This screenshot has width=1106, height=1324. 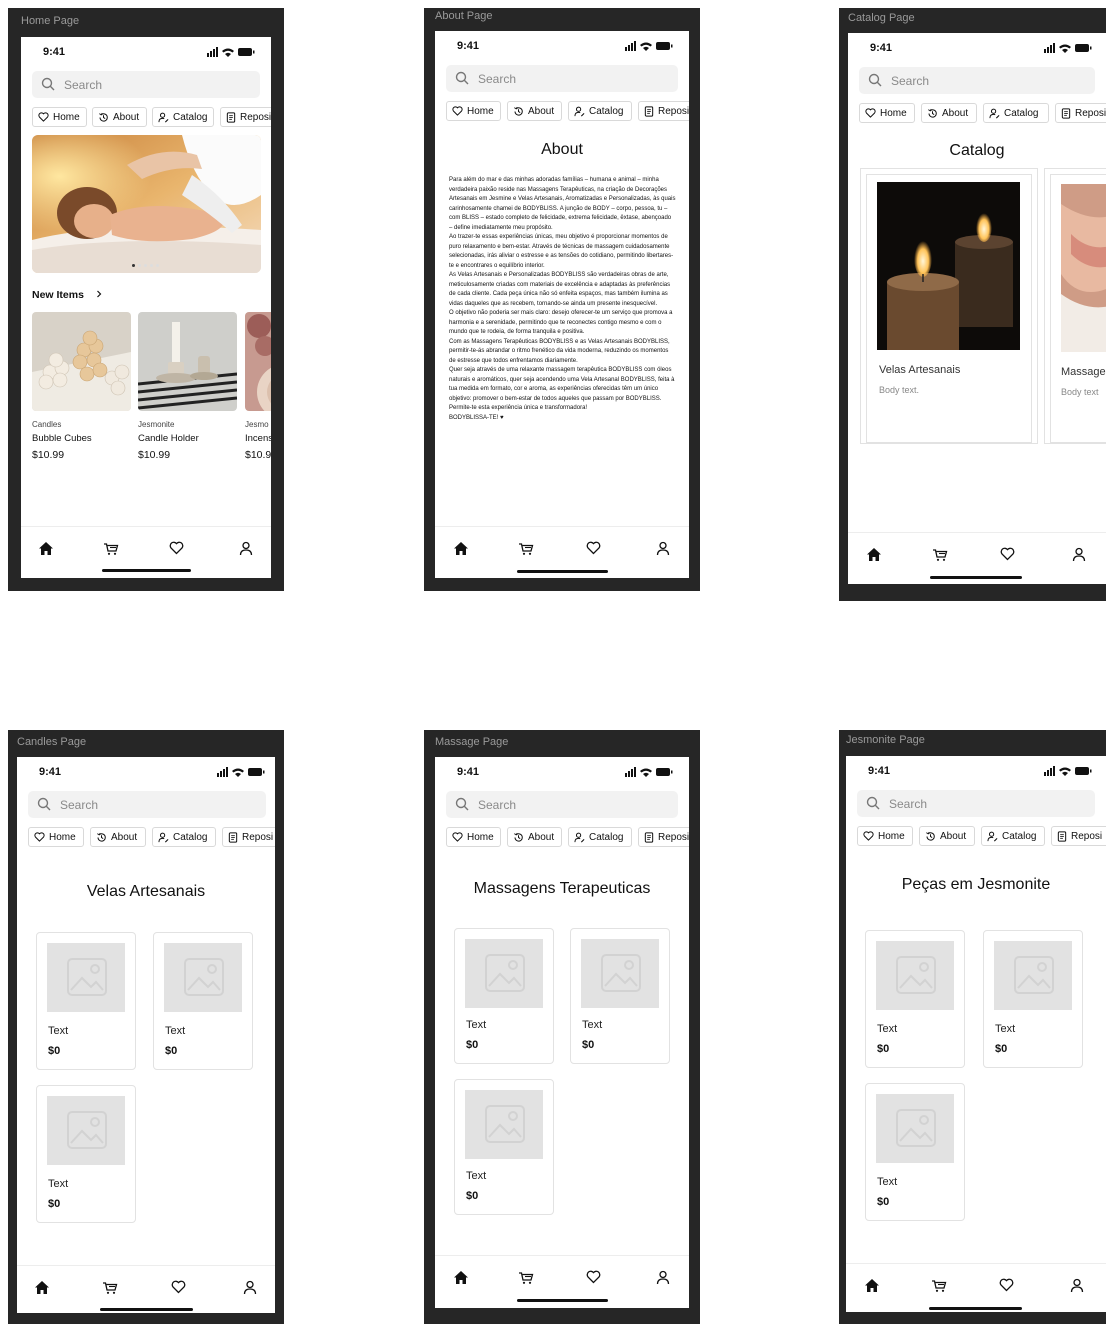 What do you see at coordinates (464, 16) in the screenshot?
I see `frame-label: About Page` at bounding box center [464, 16].